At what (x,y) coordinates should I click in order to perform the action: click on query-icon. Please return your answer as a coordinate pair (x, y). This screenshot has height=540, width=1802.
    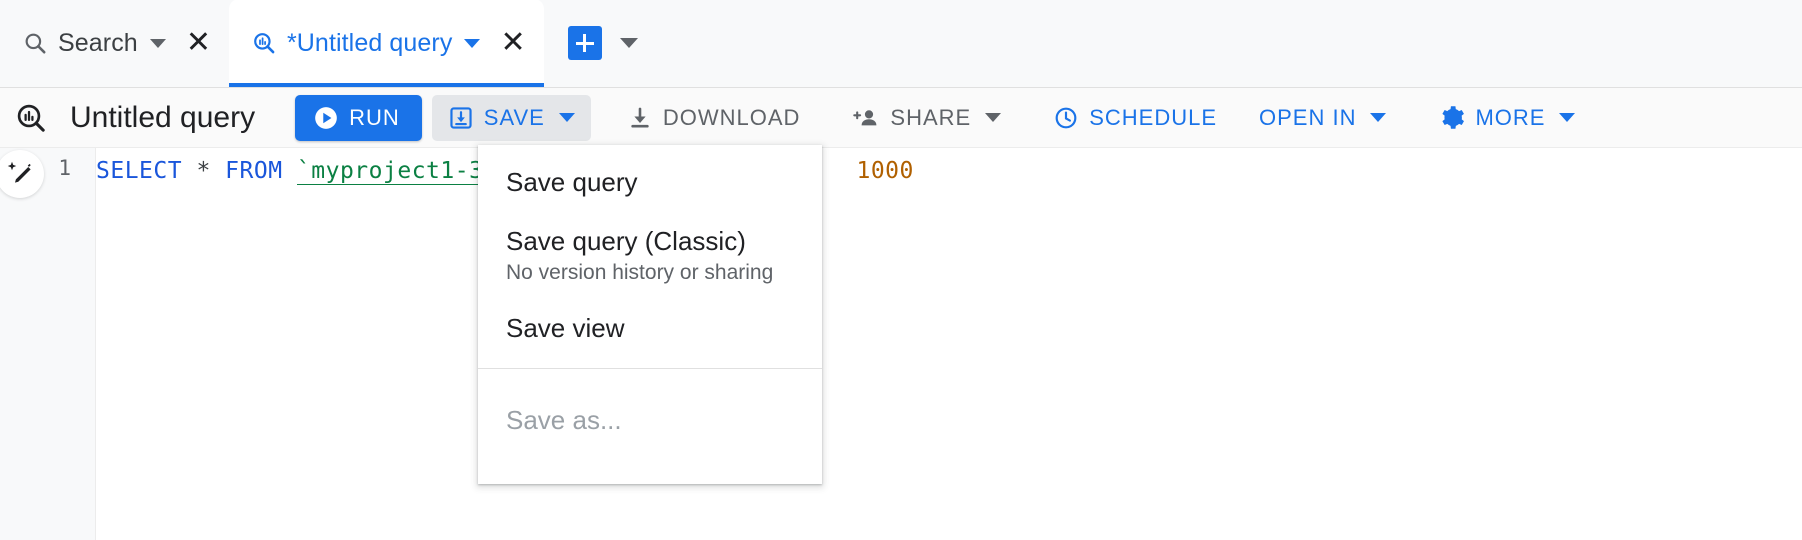
    Looking at the image, I should click on (264, 43).